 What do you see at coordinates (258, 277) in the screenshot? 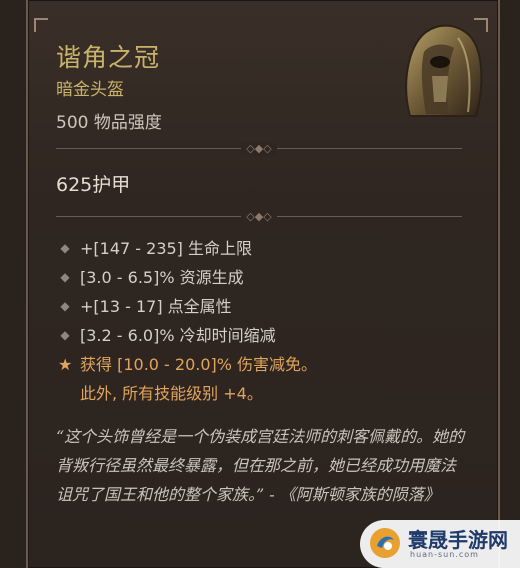
I see `affix-row: ◆ [3.0 - 6.5]% 资源生成` at bounding box center [258, 277].